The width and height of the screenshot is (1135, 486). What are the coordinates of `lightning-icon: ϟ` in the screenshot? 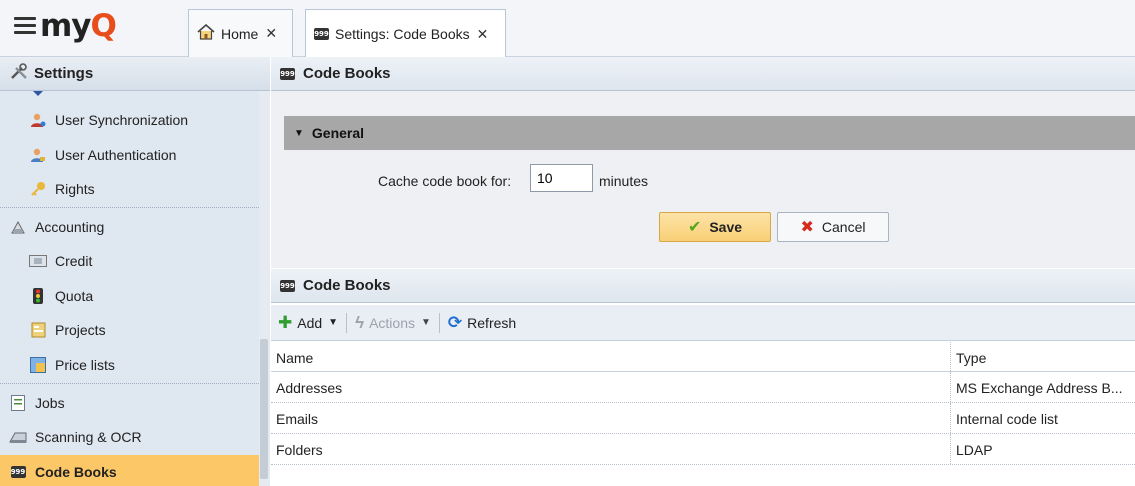 It's located at (360, 322).